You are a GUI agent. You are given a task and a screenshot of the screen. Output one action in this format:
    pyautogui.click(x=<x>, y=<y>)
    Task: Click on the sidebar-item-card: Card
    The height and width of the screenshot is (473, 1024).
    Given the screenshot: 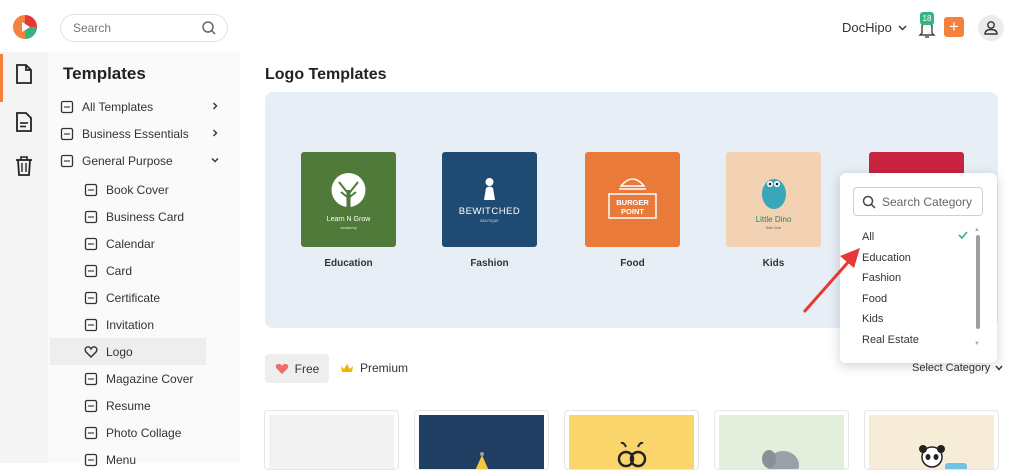 What is the action you would take?
    pyautogui.click(x=159, y=270)
    